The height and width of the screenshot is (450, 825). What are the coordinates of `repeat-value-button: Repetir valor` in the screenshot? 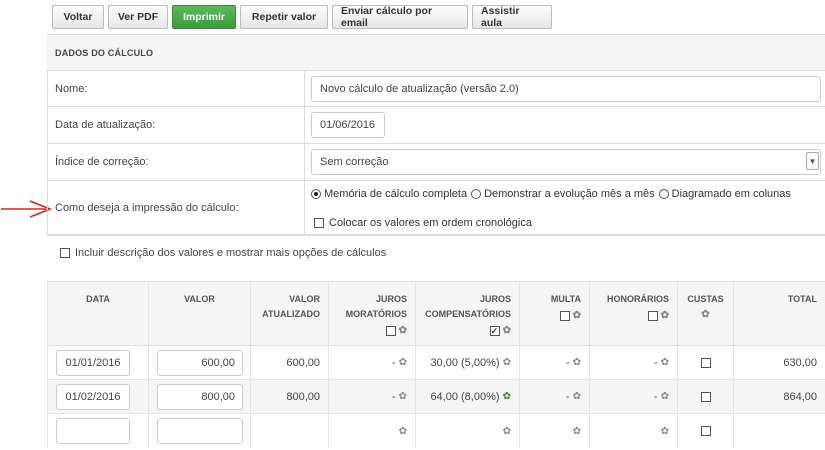 It's located at (284, 17).